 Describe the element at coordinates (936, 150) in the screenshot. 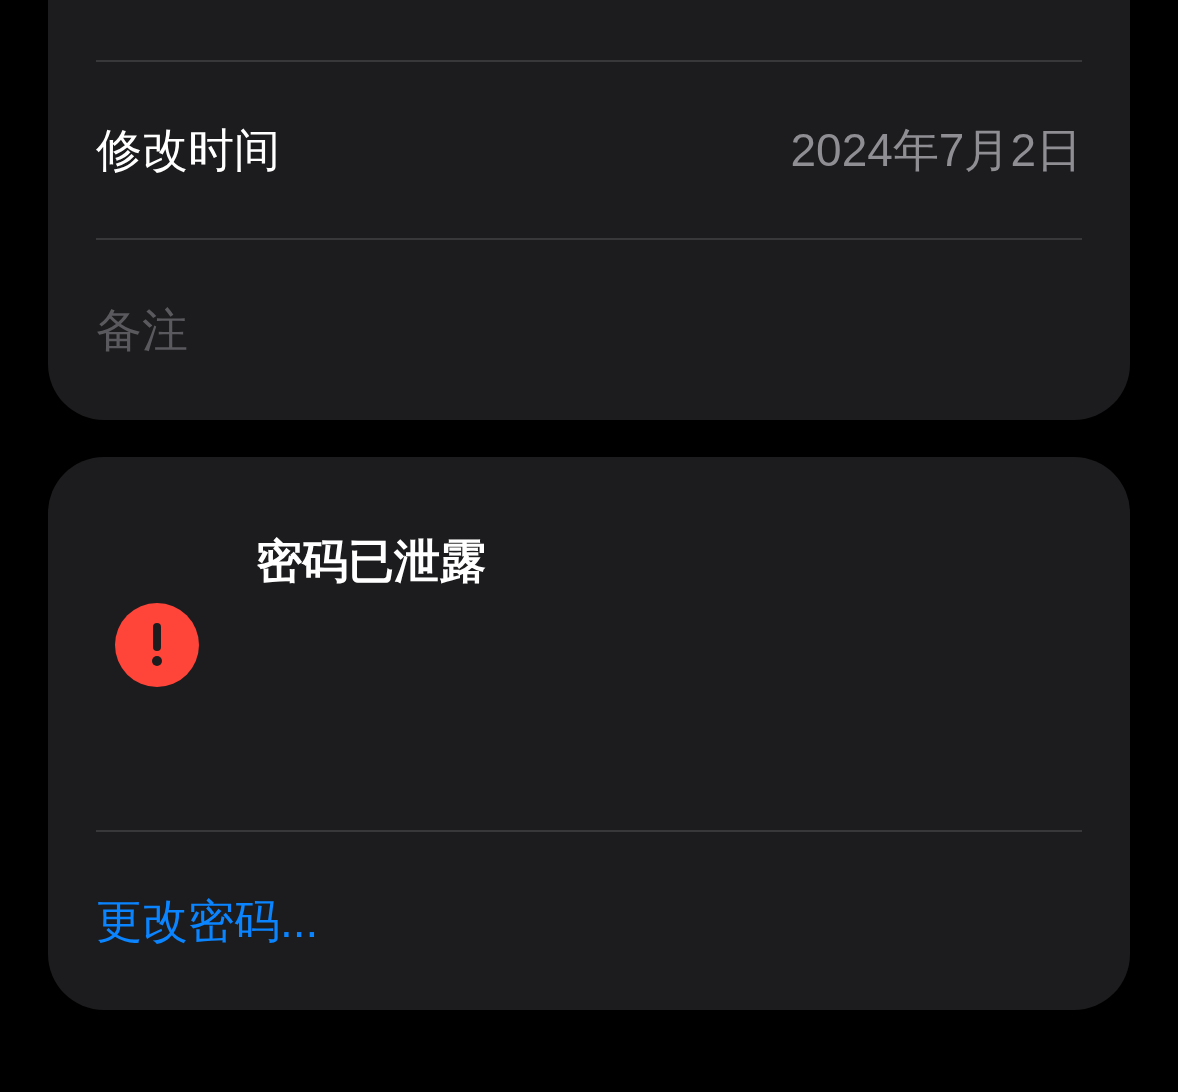

I see `row-value: 2024年7月2日` at that location.